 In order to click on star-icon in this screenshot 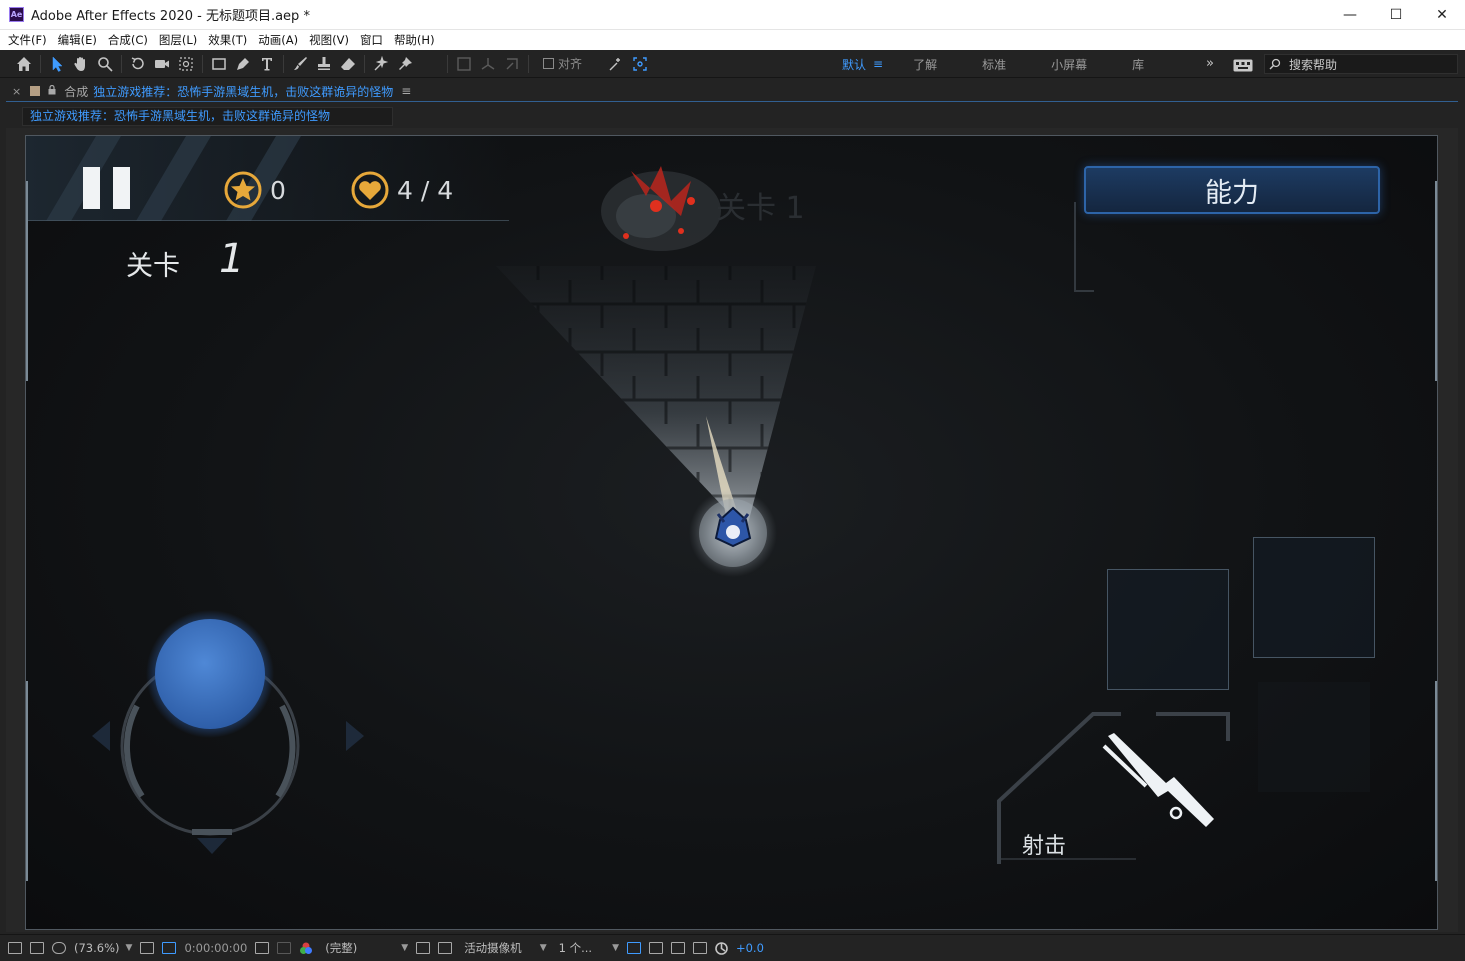, I will do `click(243, 190)`.